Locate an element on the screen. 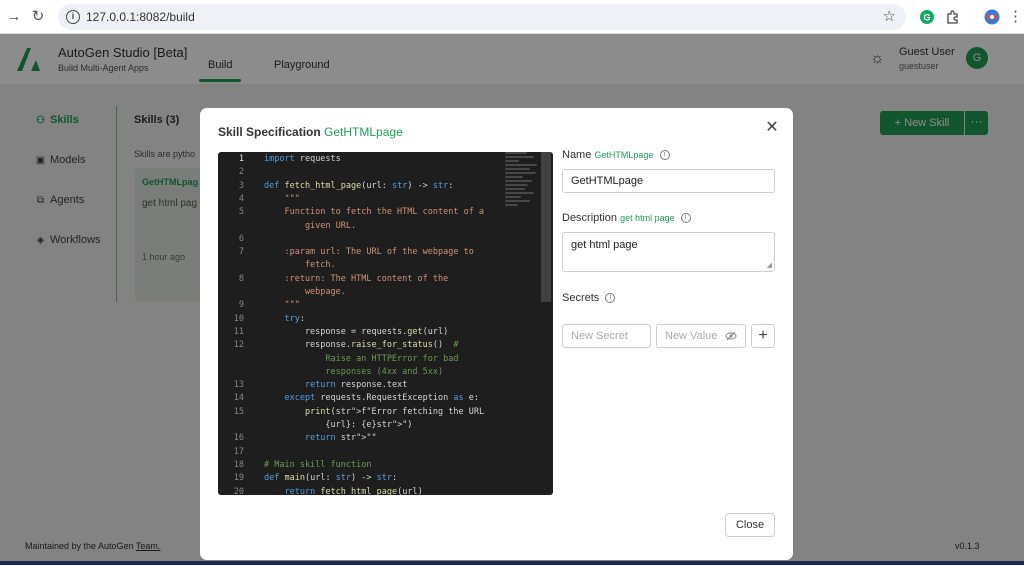 The height and width of the screenshot is (565, 1024). site-info-icon: i is located at coordinates (73, 17).